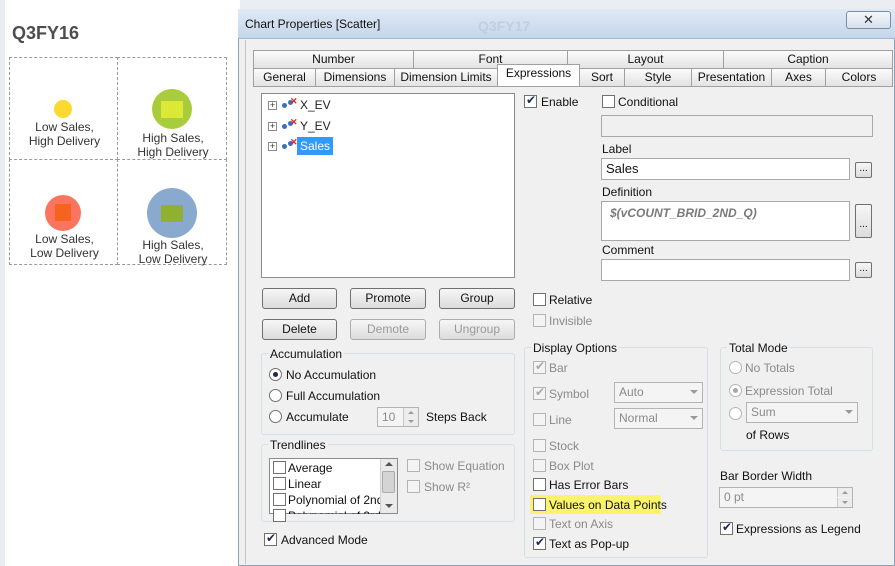 Image resolution: width=895 pixels, height=566 pixels. Describe the element at coordinates (275, 395) in the screenshot. I see `radio-full-accumulation` at that location.